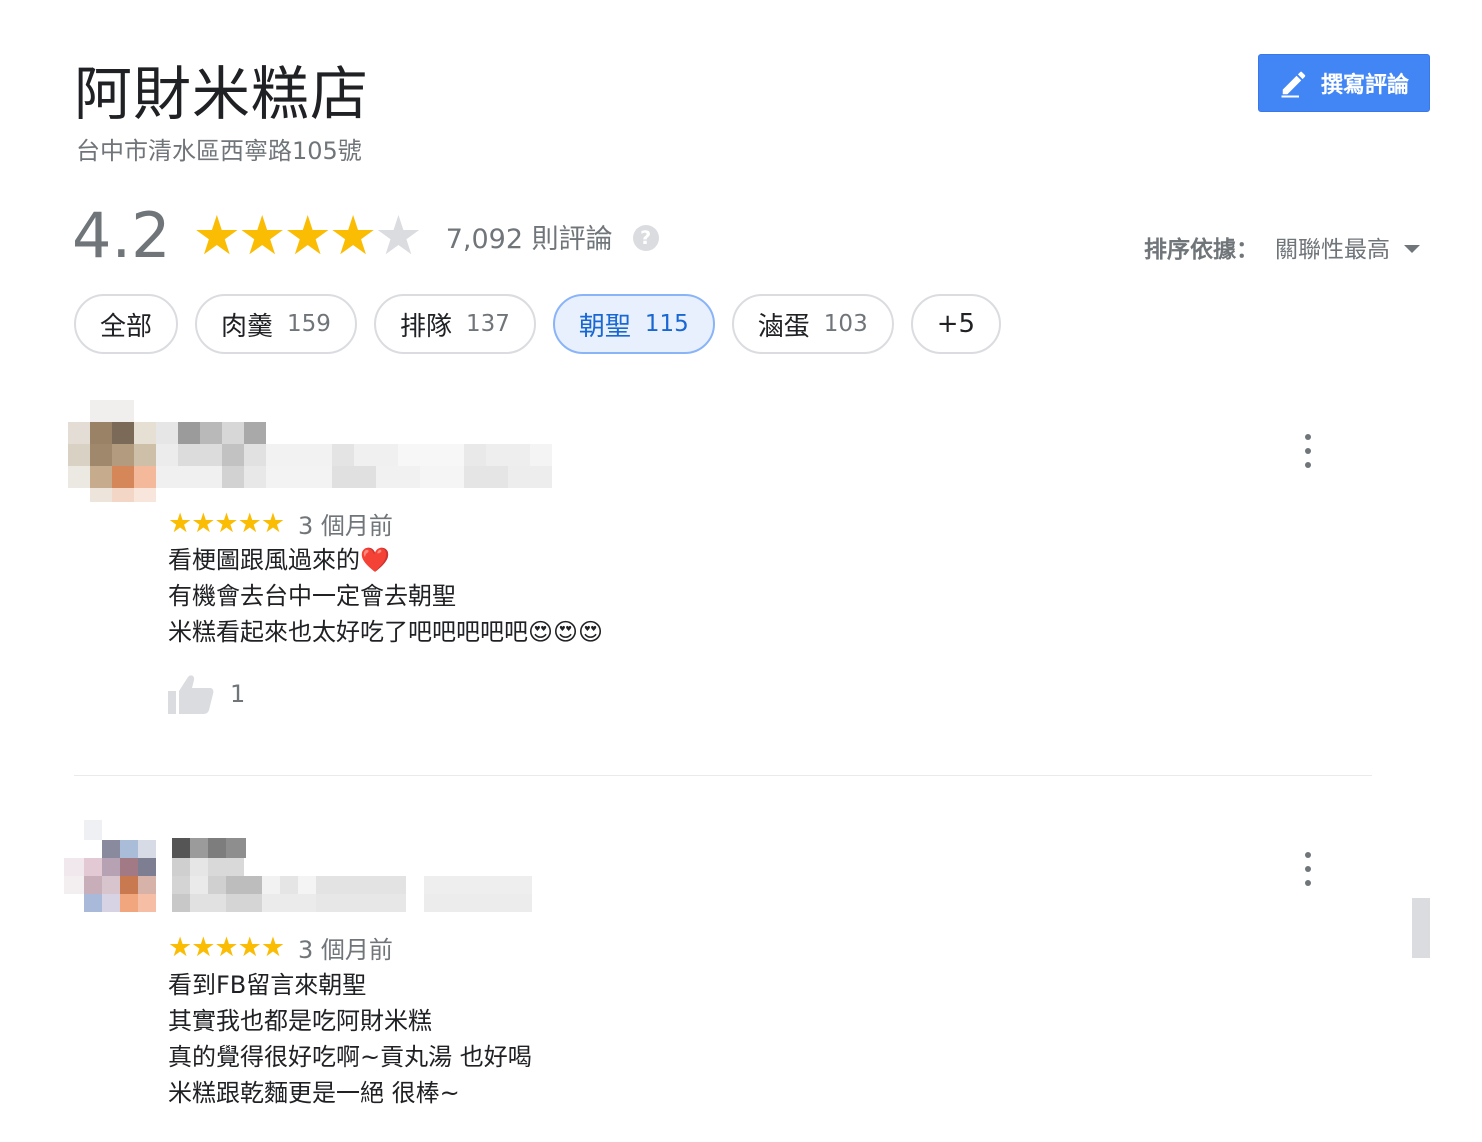 This screenshot has width=1482, height=1142. Describe the element at coordinates (219, 151) in the screenshot. I see `place-address: 台中市清水區西寧路105號` at that location.